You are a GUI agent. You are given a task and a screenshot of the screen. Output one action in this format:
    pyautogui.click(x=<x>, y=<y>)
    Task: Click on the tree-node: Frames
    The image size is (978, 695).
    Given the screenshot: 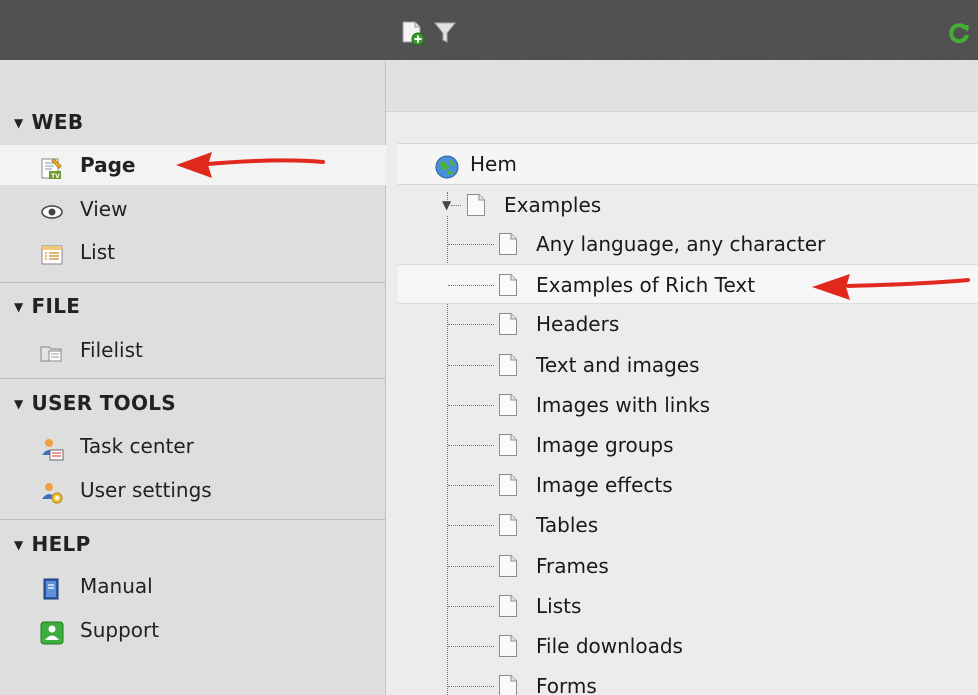 What is the action you would take?
    pyautogui.click(x=688, y=566)
    